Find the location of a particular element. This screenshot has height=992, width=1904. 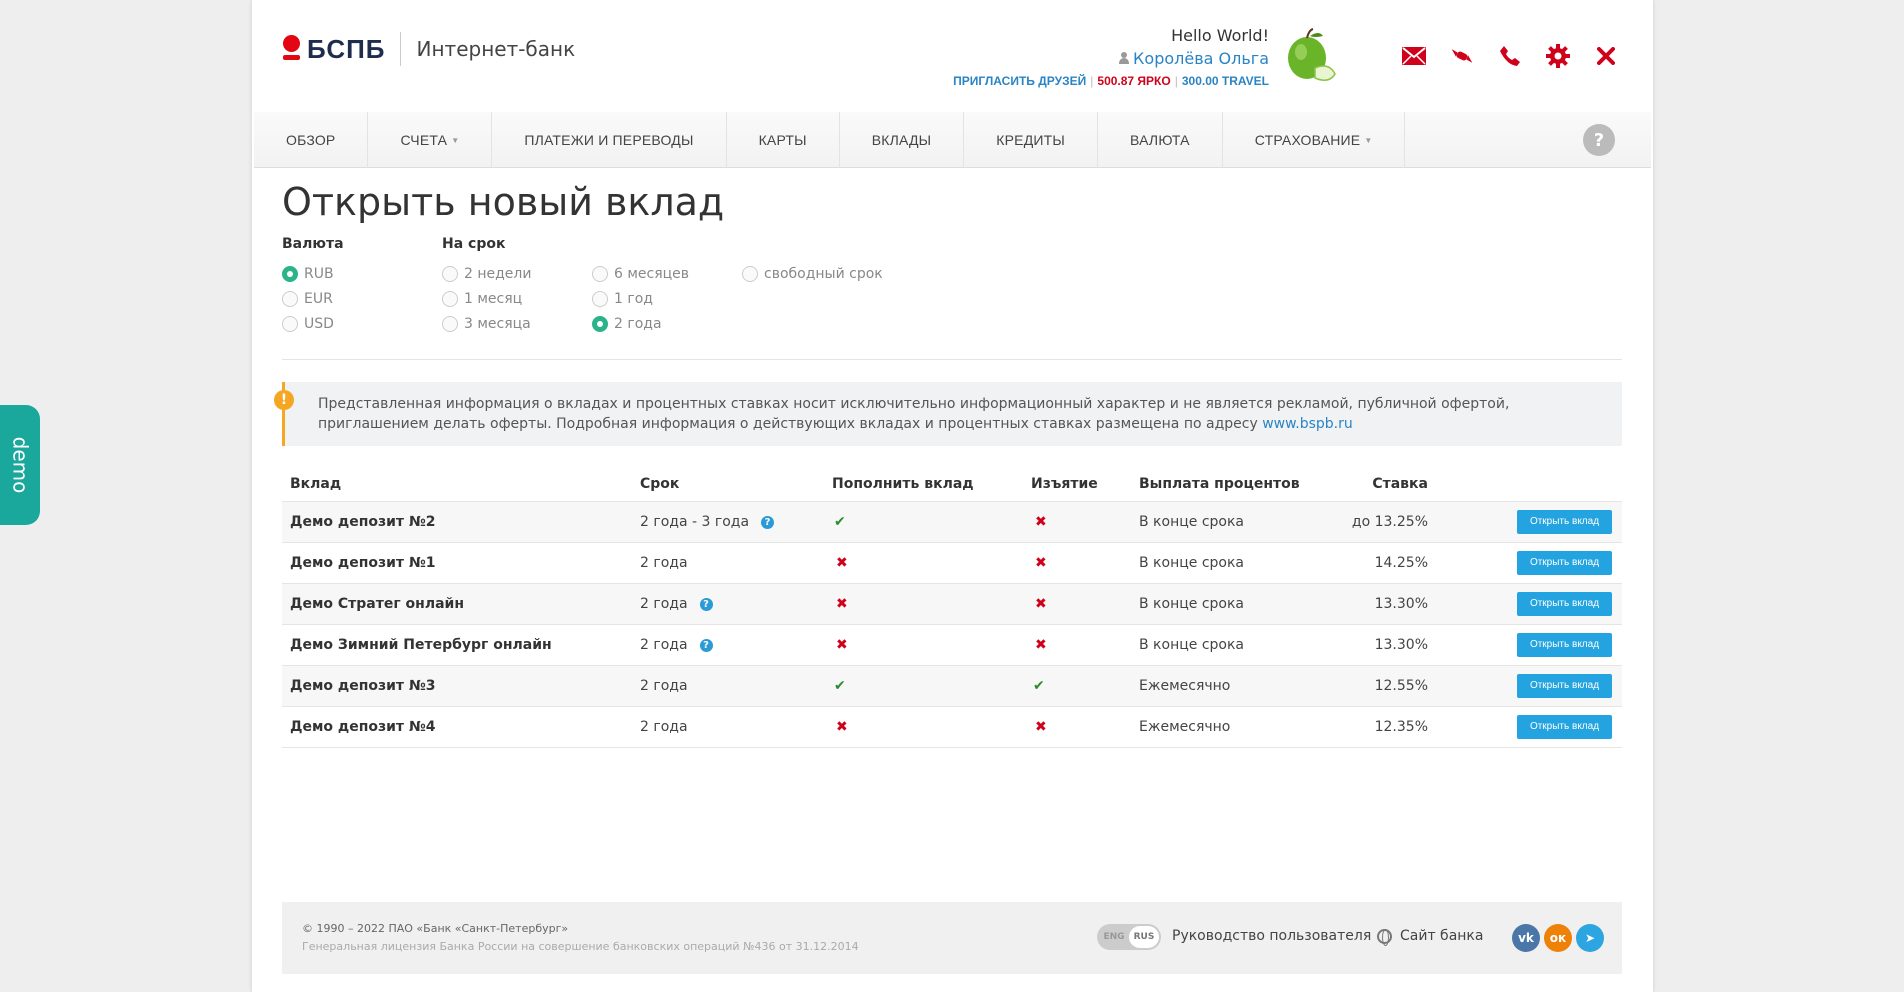

radio-currency-rub: RUB is located at coordinates (308, 274).